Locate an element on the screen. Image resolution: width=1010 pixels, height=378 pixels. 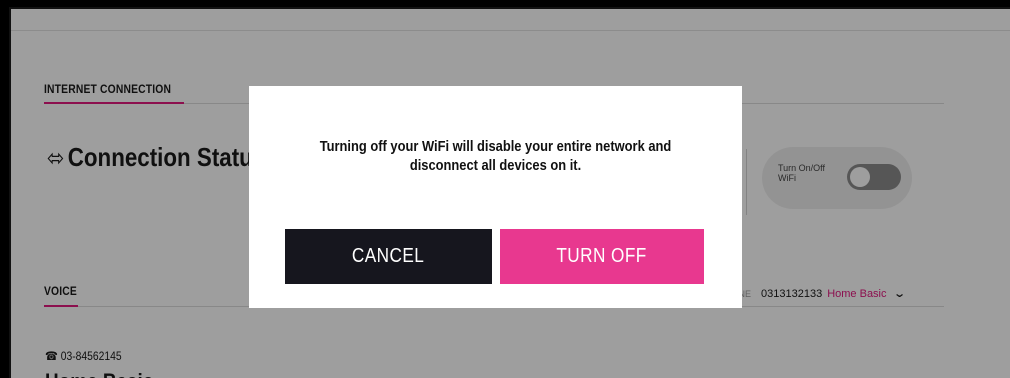
turn-off-button-label: TURN OFF is located at coordinates (602, 256).